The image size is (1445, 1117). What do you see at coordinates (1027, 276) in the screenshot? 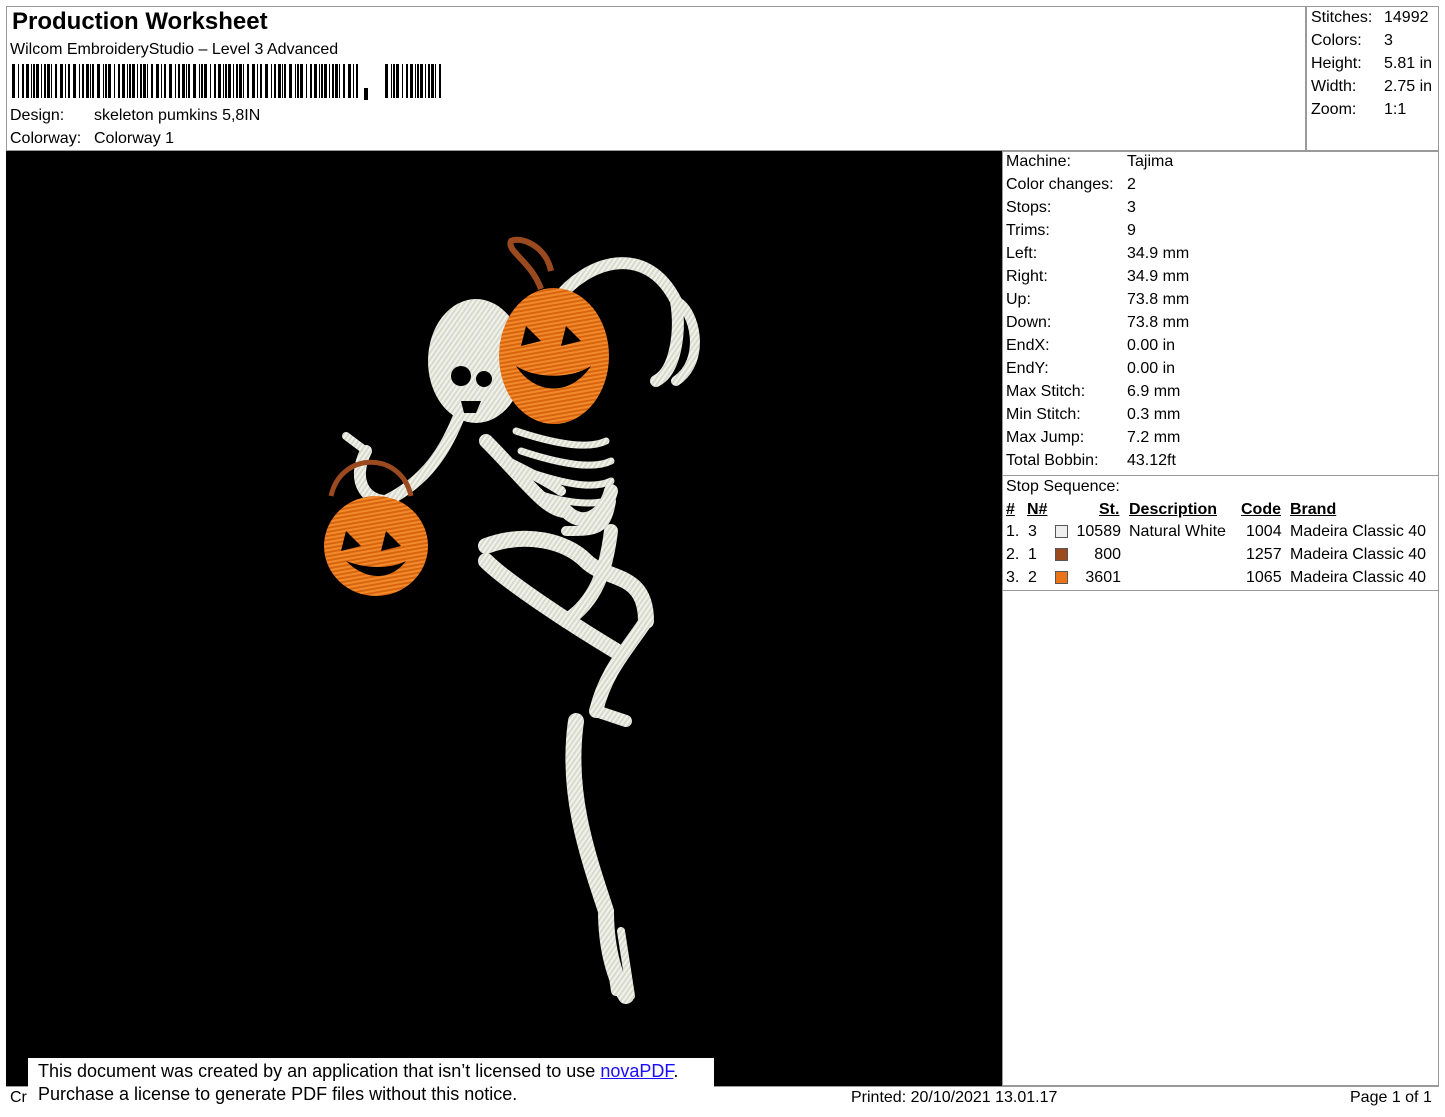
I see `machine-info-label: Right:` at bounding box center [1027, 276].